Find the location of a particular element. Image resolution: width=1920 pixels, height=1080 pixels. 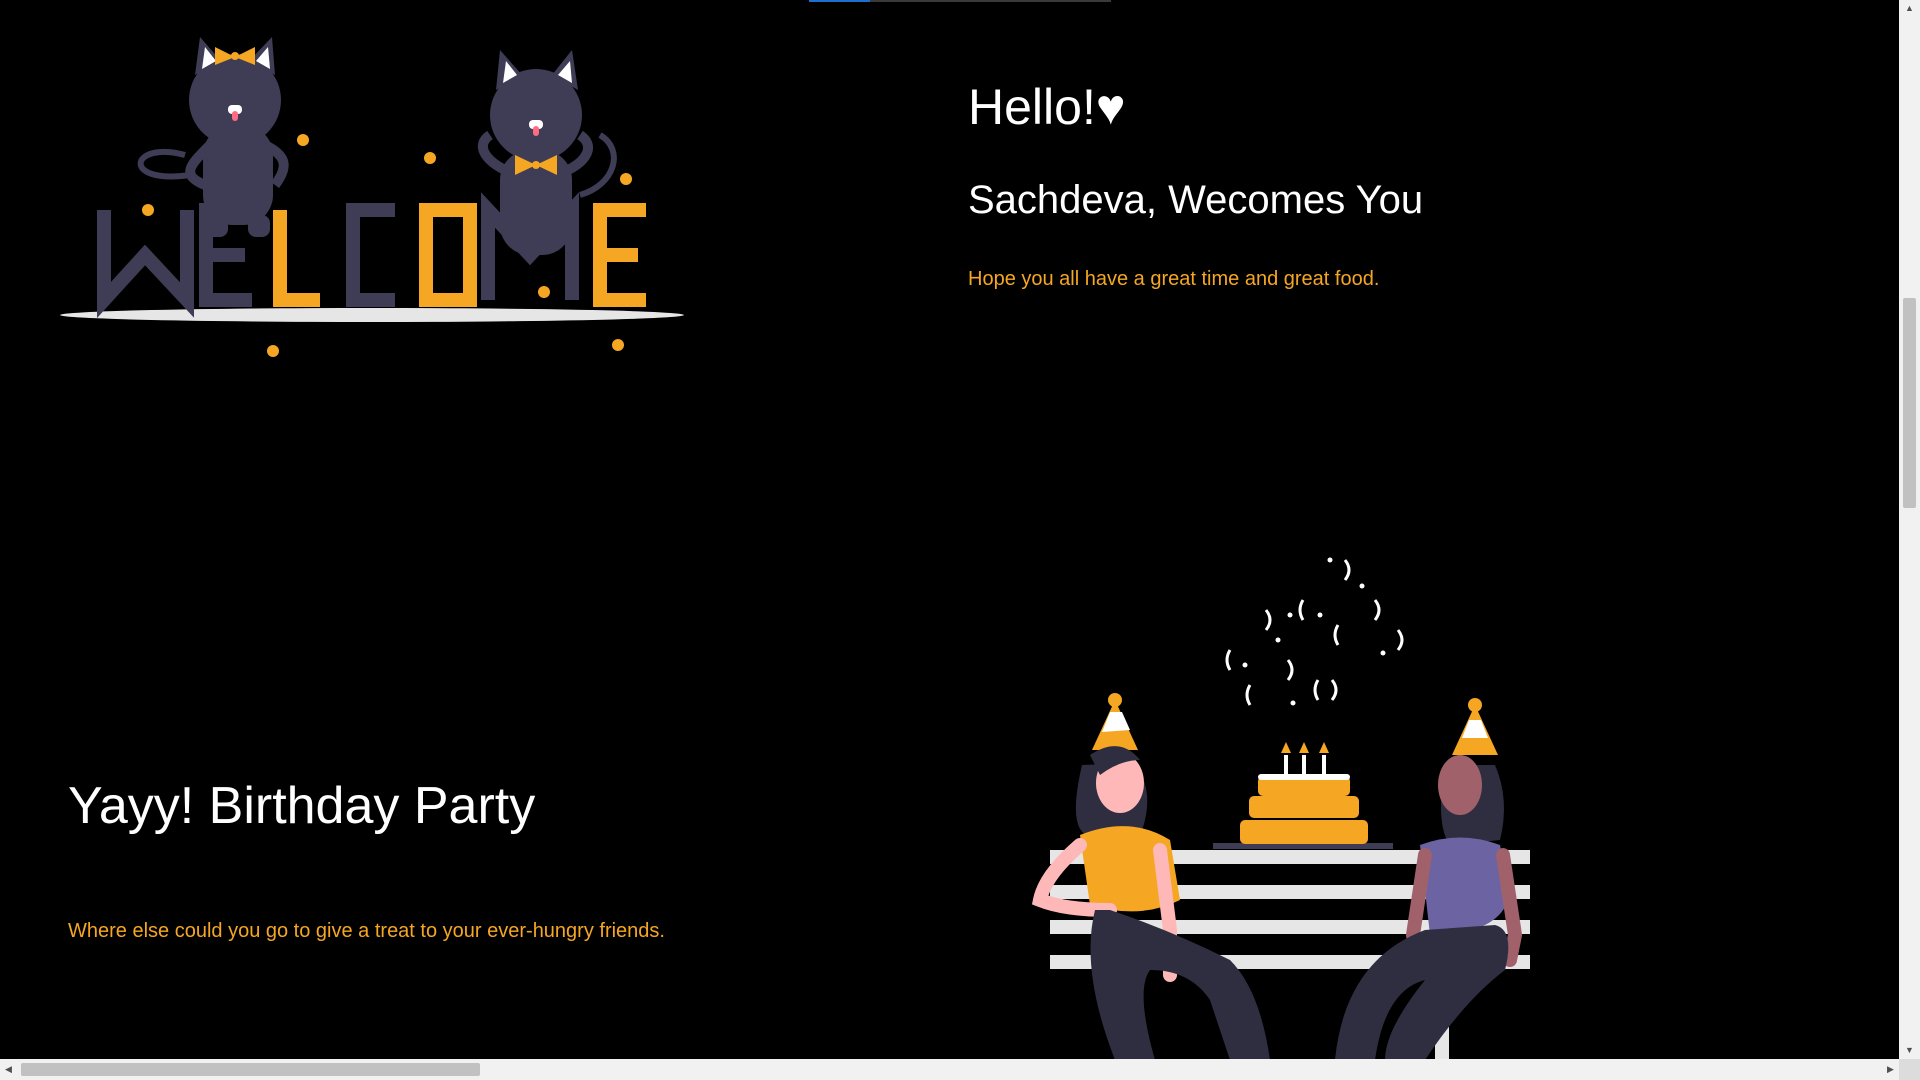

top-progress-active is located at coordinates (839, 1).